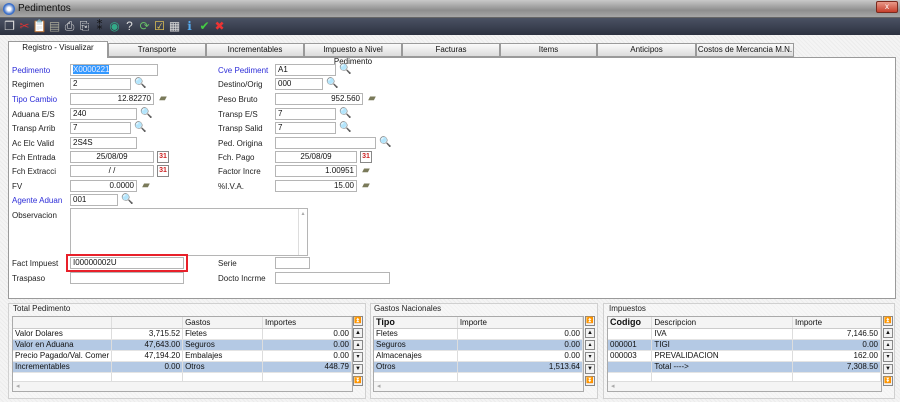 This screenshot has height=402, width=900. I want to click on column-header: Codigo, so click(630, 323).